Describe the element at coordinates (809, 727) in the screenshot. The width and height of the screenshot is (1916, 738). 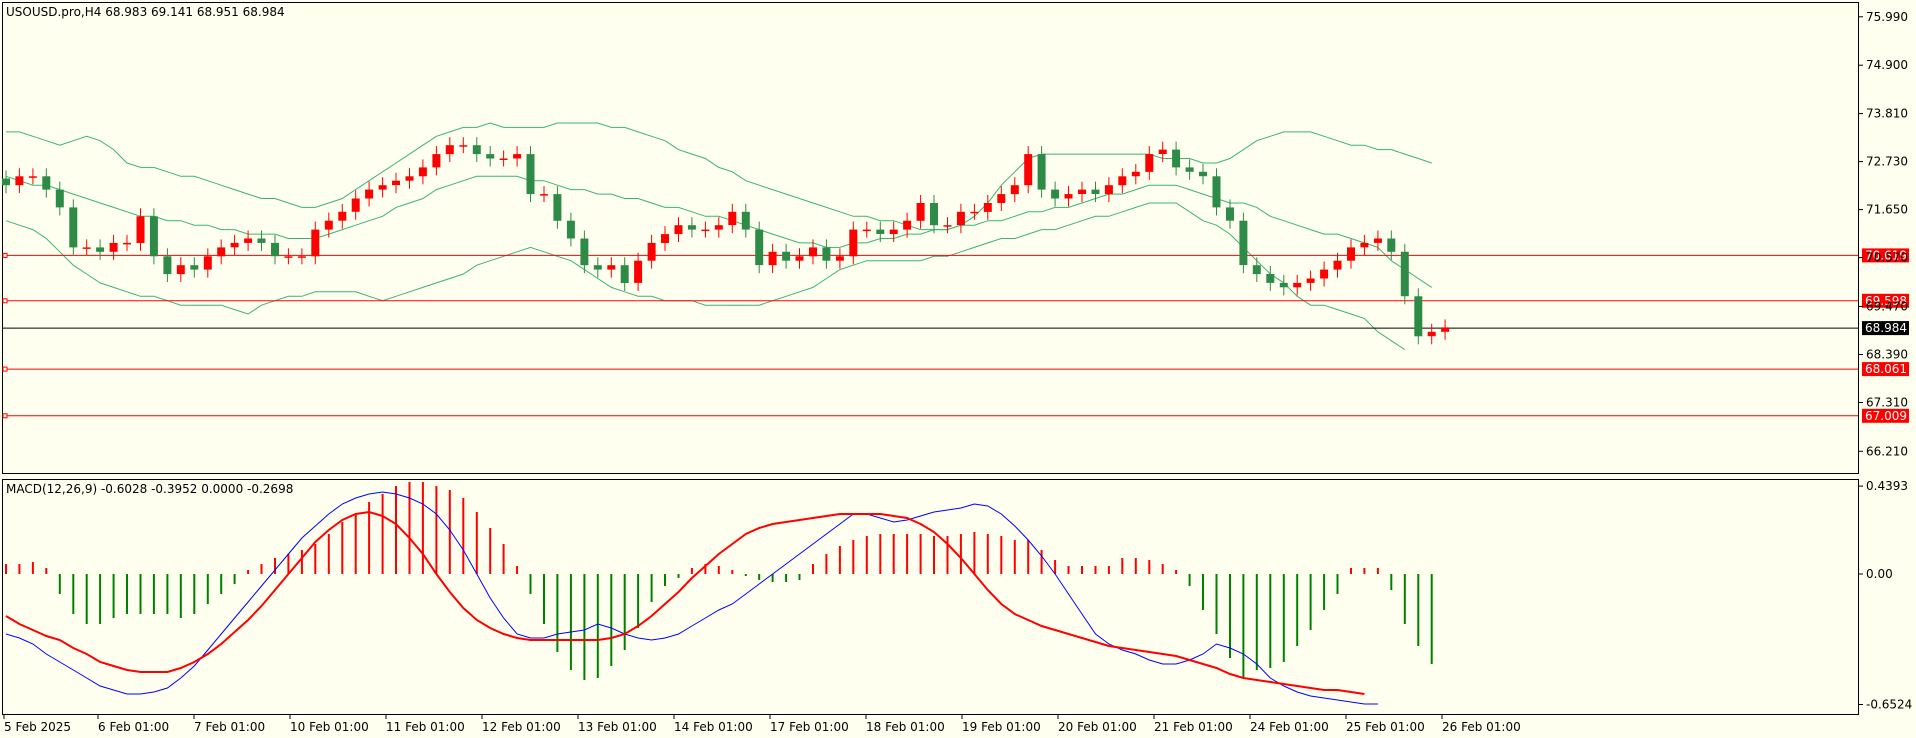
I see `time-tick-label: 17 Feb 01:00` at that location.